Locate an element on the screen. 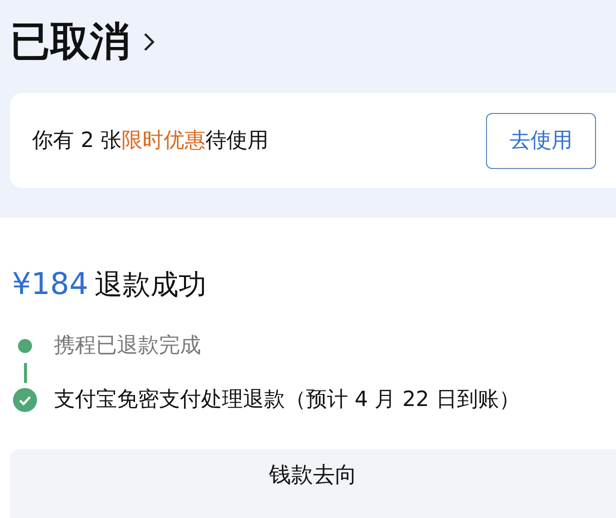 The image size is (616, 518). refund-status: 退款成功 is located at coordinates (150, 285).